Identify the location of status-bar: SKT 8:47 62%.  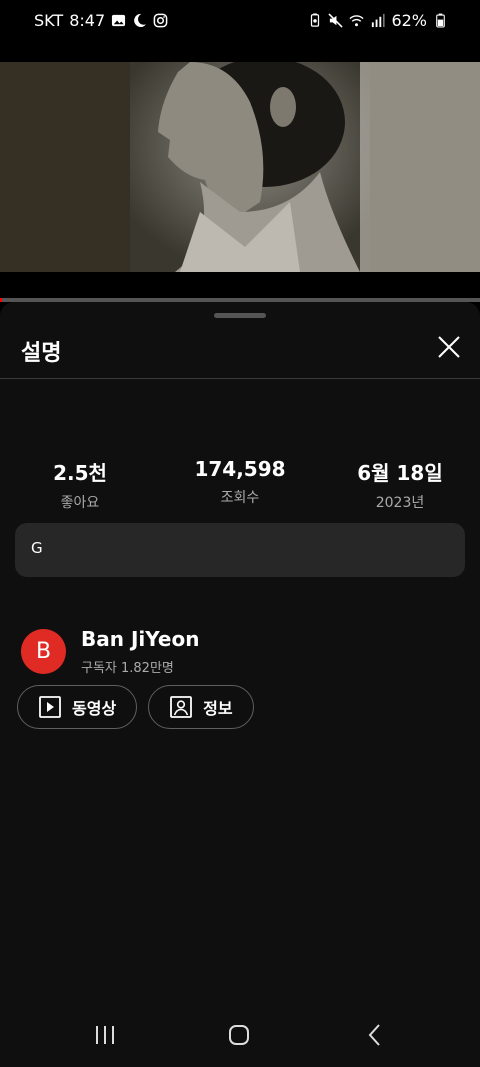
(240, 20).